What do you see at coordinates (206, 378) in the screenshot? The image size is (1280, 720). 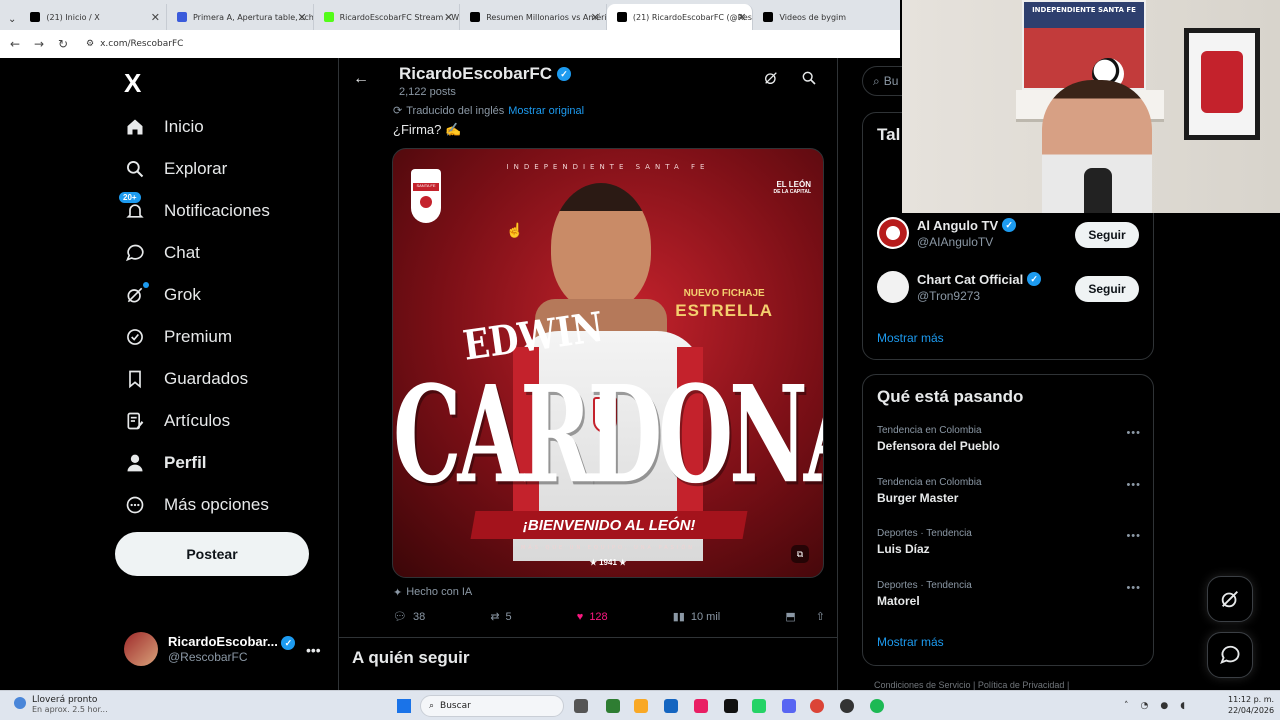 I see `nav-label: Guardados` at bounding box center [206, 378].